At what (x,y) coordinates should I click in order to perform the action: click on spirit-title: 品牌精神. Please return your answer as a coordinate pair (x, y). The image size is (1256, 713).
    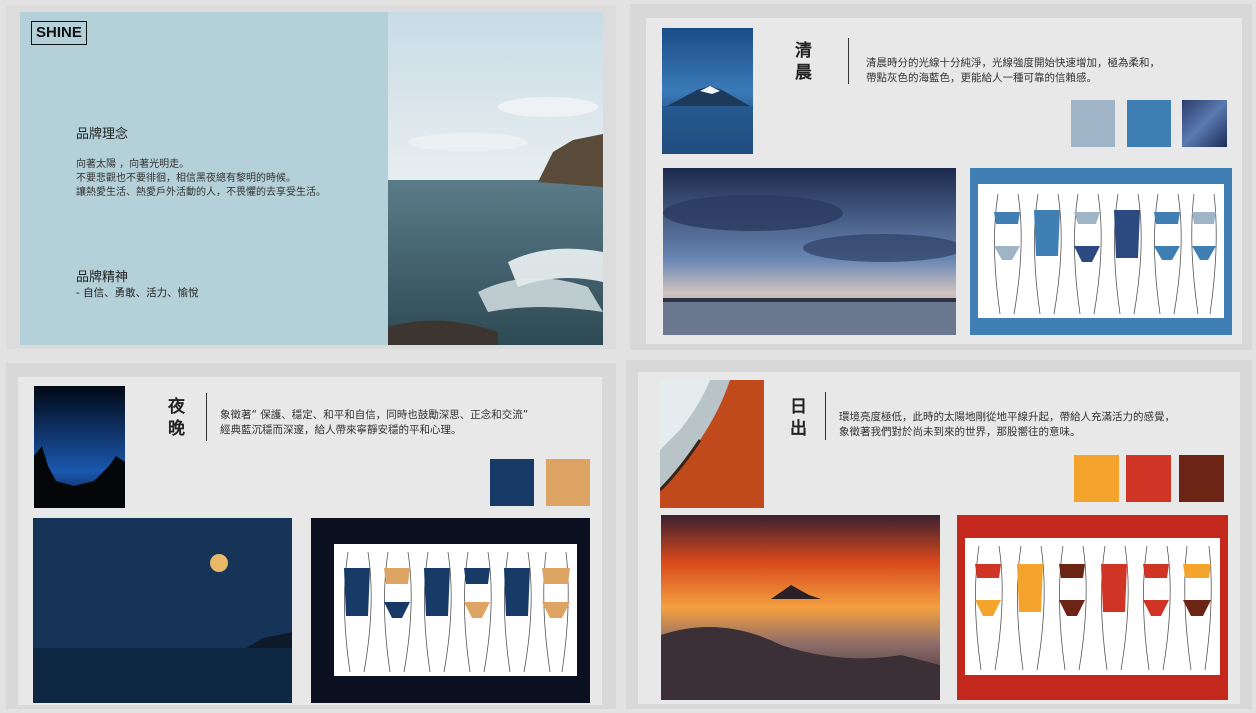
    Looking at the image, I should click on (102, 277).